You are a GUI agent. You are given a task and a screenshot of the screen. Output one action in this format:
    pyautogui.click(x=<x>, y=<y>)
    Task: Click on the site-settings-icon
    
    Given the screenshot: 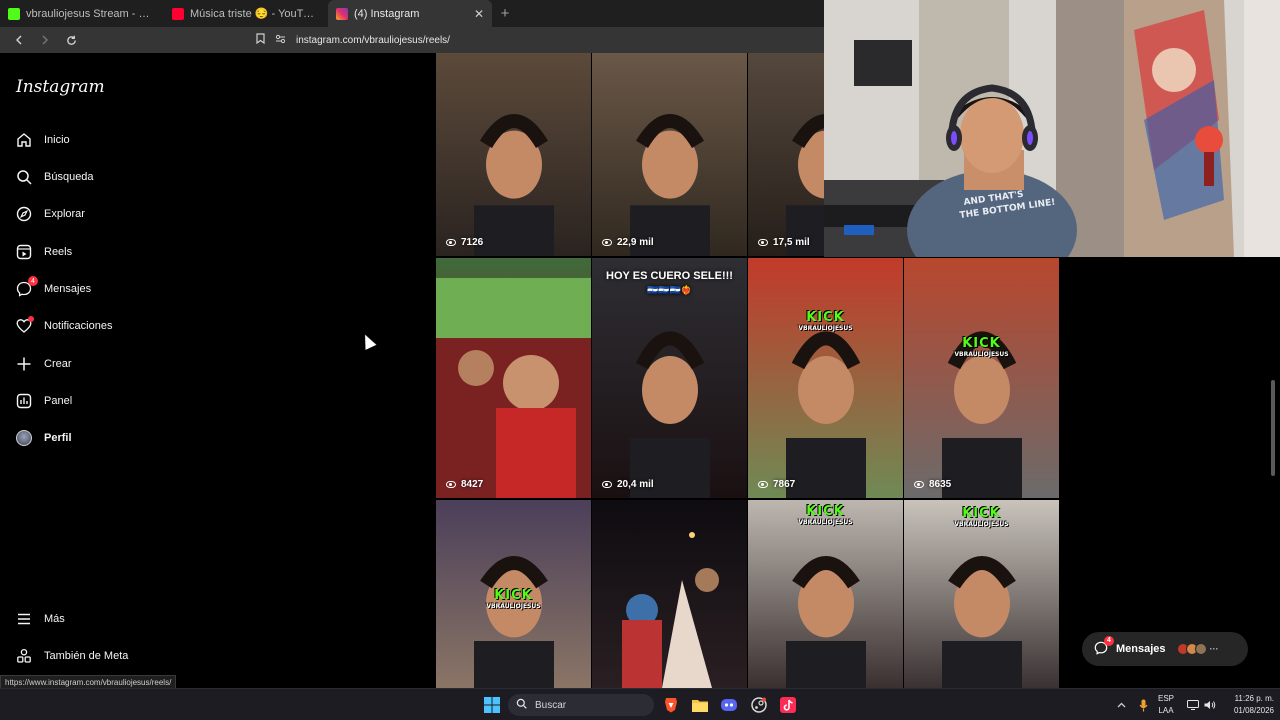 What is the action you would take?
    pyautogui.click(x=280, y=40)
    